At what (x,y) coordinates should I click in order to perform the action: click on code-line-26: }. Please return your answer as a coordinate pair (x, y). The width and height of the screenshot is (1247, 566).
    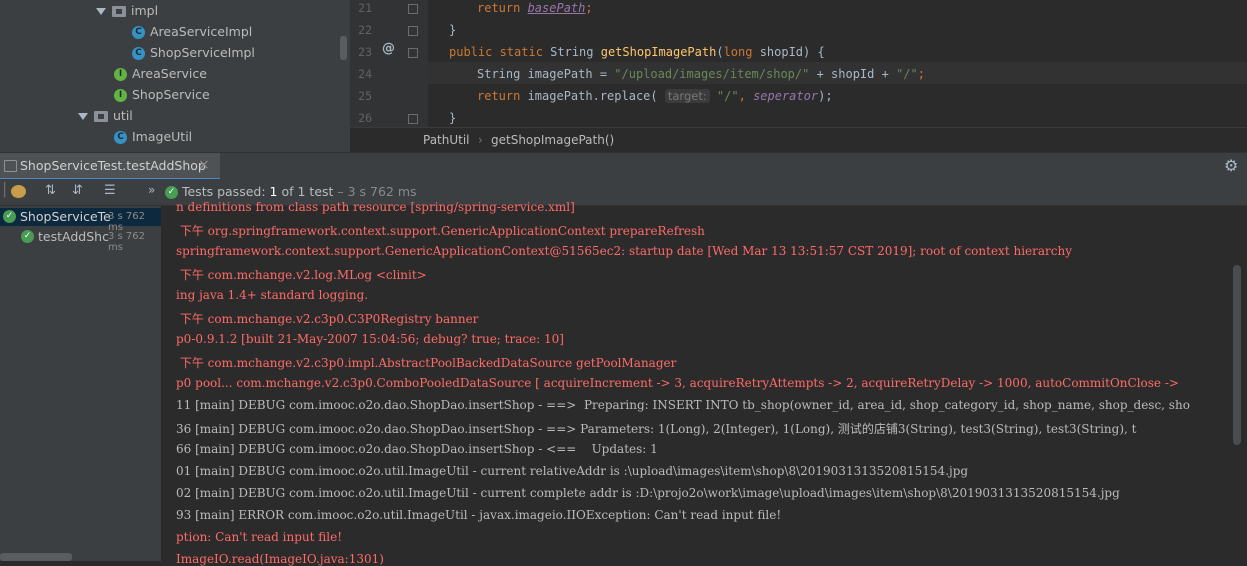
    Looking at the image, I should click on (453, 118).